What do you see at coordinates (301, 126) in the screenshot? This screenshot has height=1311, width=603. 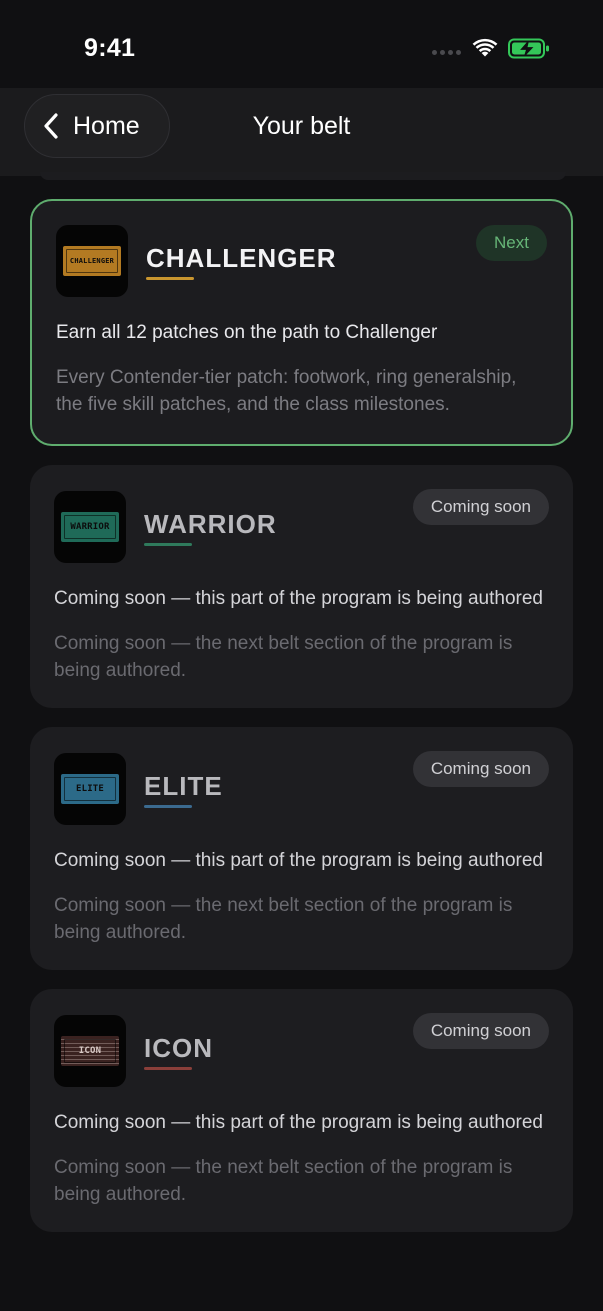 I see `page-title: Your belt` at bounding box center [301, 126].